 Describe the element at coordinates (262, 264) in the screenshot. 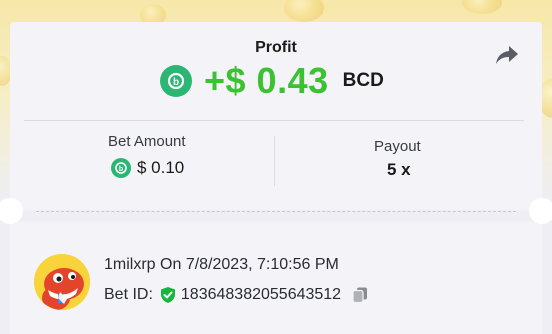

I see `bet-datetime: 7/8/2023, 7:10:56 PM` at that location.